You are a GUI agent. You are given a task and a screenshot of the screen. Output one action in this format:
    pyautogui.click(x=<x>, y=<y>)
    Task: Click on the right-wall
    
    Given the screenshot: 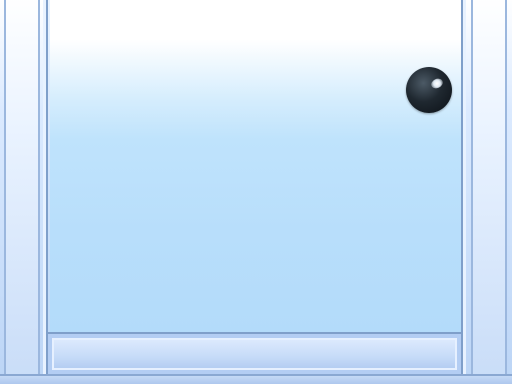 What is the action you would take?
    pyautogui.click(x=486, y=189)
    